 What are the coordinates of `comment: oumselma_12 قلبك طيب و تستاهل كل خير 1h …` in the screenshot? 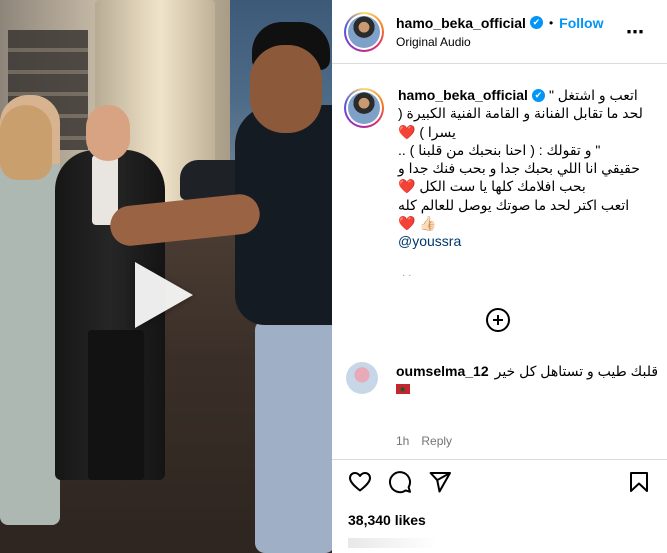 It's located at (502, 406).